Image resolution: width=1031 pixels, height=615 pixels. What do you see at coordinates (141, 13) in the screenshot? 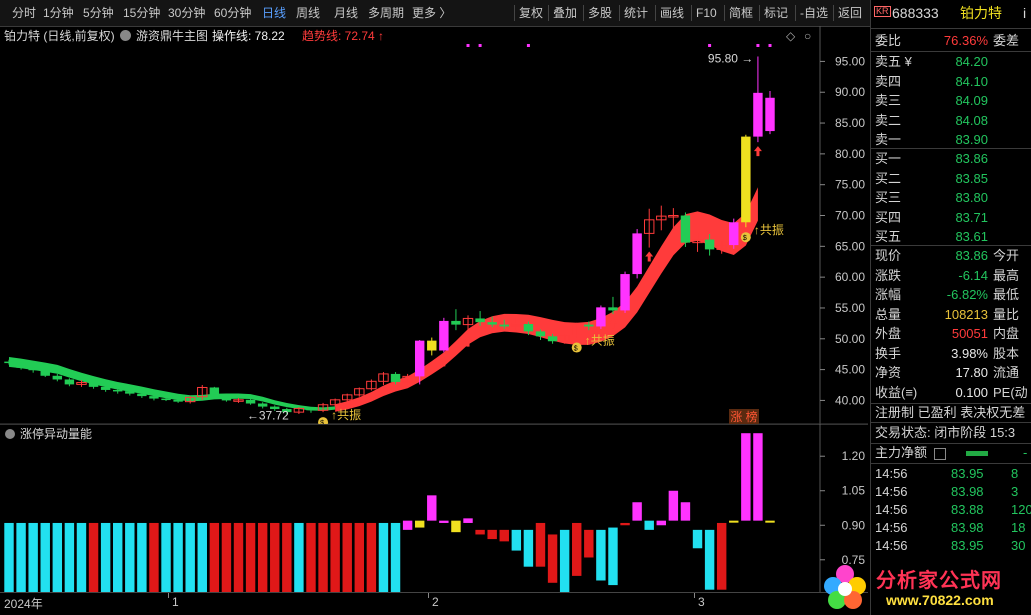
I see `period-tab-3: 15分钟` at bounding box center [141, 13].